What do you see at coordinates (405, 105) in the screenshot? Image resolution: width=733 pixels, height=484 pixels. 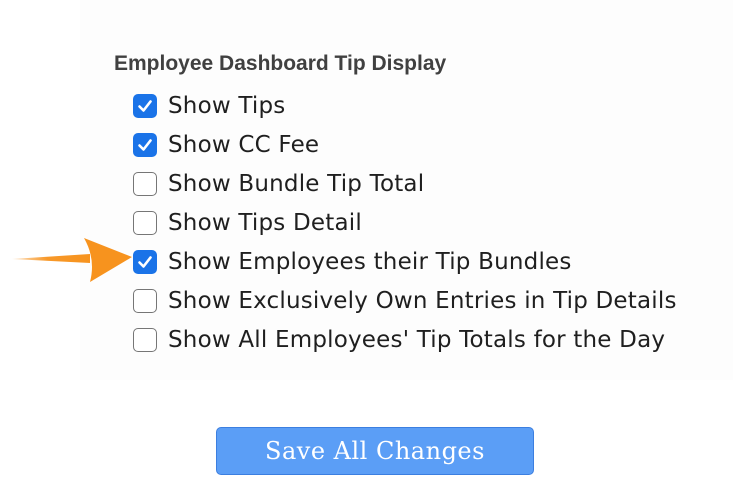 I see `option-show-tips: Show Tips` at bounding box center [405, 105].